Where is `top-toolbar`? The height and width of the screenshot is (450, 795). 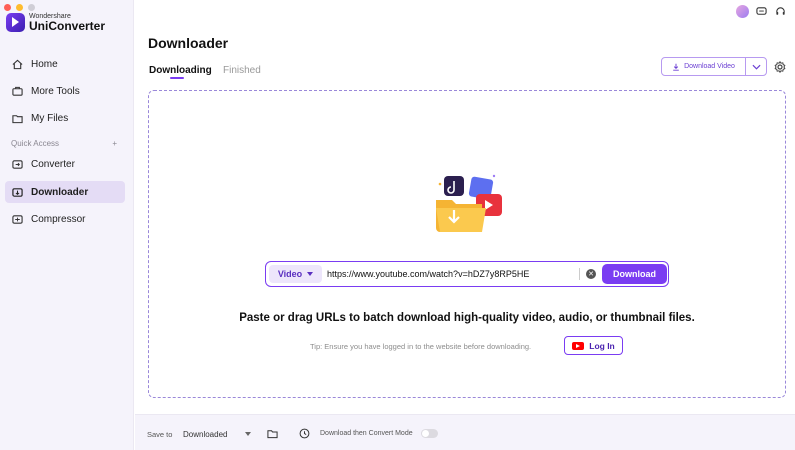
top-toolbar is located at coordinates (761, 11).